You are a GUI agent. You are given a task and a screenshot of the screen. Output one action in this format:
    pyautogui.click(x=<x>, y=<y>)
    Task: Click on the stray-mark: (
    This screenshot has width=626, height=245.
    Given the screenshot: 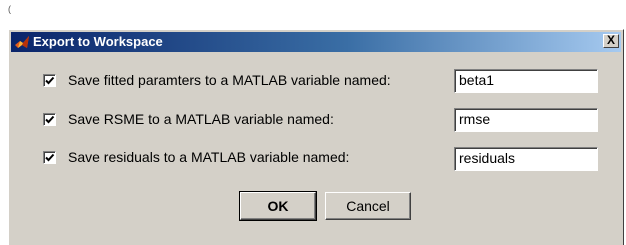 What is the action you would take?
    pyautogui.click(x=9, y=9)
    